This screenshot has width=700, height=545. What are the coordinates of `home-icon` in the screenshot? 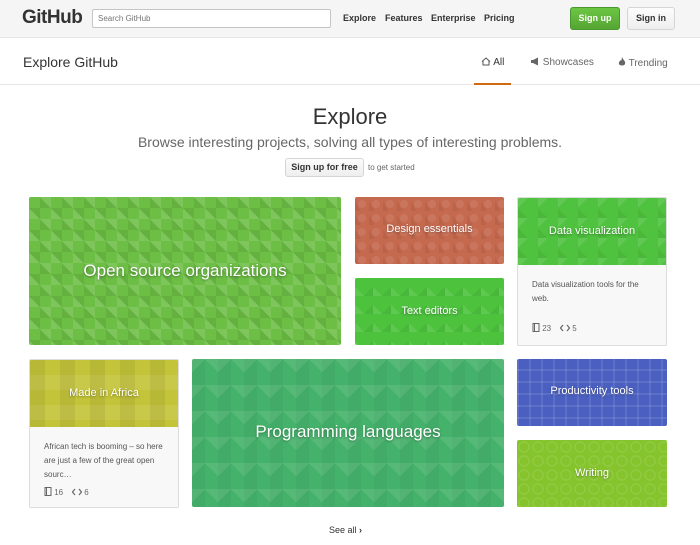 It's located at (486, 63).